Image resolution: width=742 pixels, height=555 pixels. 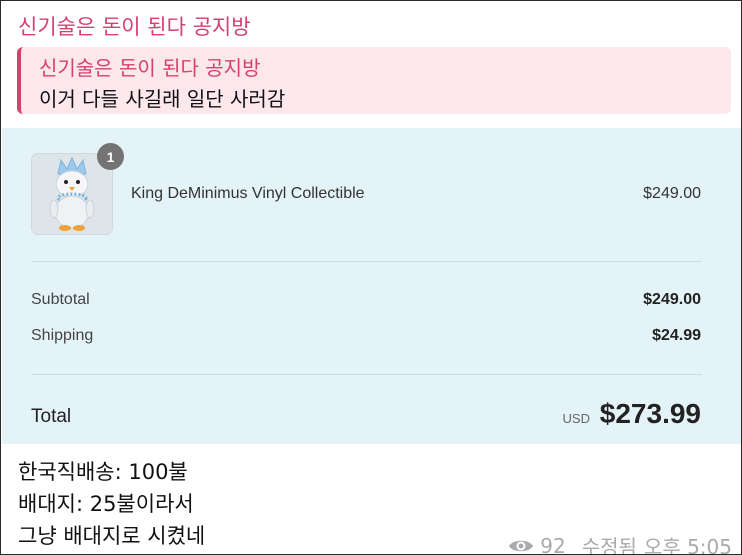 What do you see at coordinates (60, 299) in the screenshot?
I see `subtotal-label: Subtotal` at bounding box center [60, 299].